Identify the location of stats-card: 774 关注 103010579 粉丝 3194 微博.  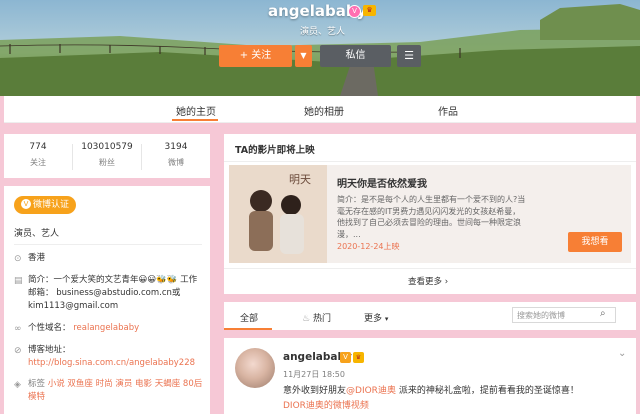
(107, 156).